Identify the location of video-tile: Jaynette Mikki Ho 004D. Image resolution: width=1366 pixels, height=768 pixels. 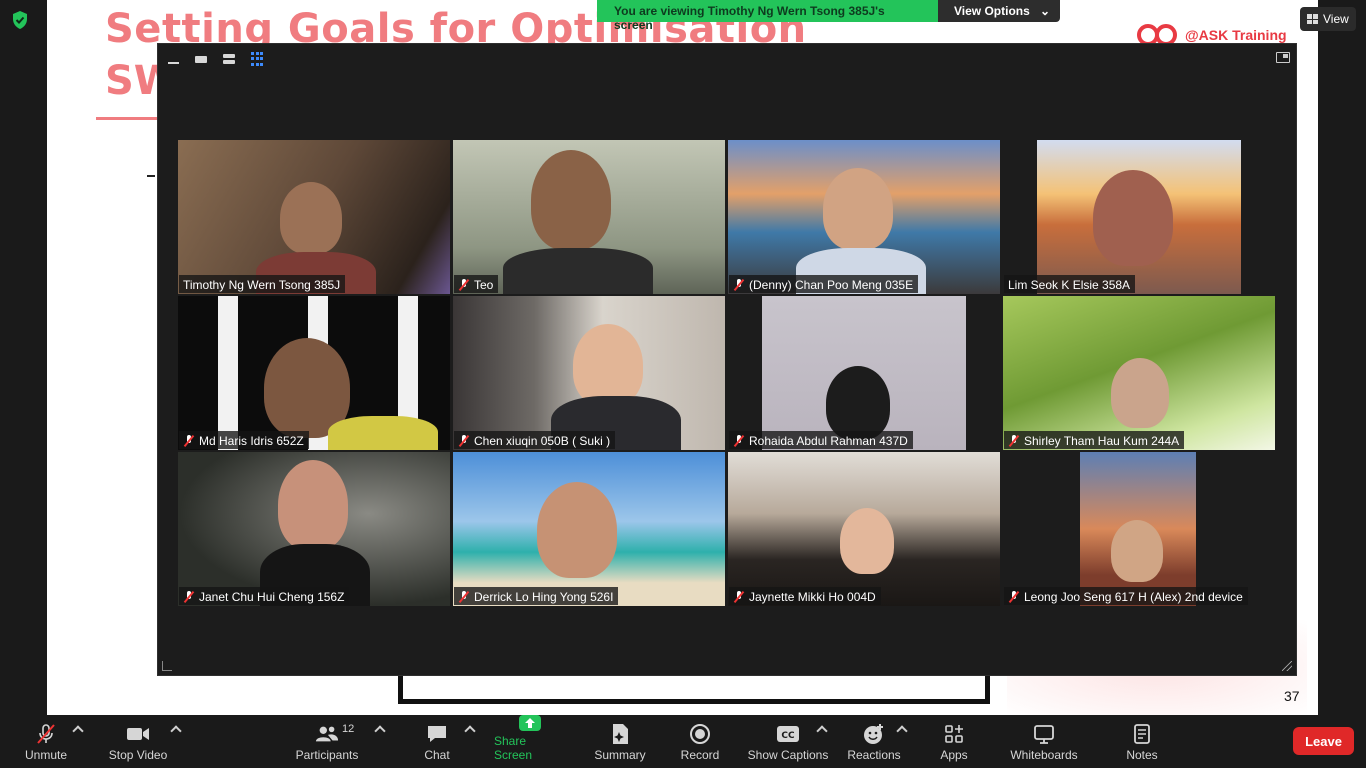
(864, 529).